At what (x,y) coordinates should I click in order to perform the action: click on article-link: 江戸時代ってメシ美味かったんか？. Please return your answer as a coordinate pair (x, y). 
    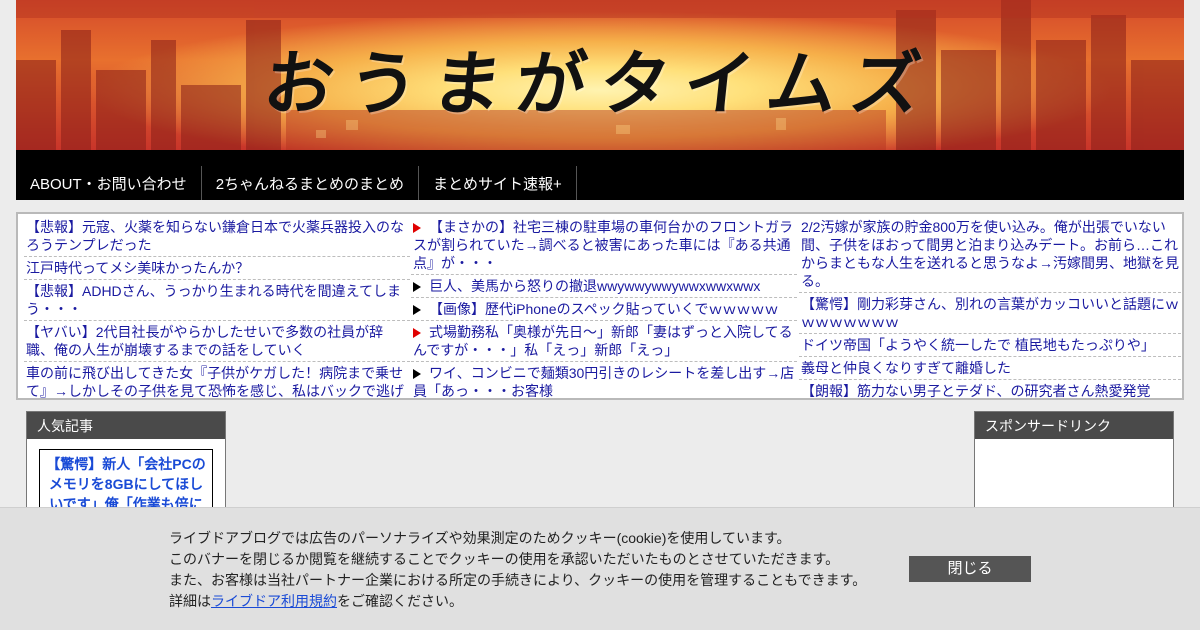
    Looking at the image, I should click on (217, 268).